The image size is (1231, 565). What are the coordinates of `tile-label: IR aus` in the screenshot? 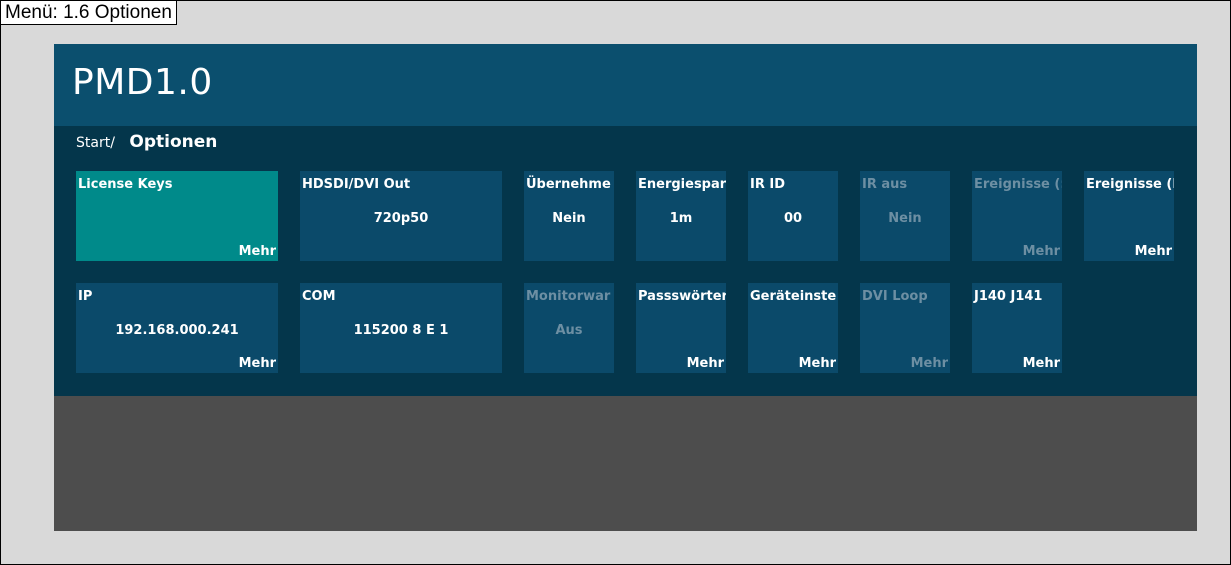 It's located at (885, 184).